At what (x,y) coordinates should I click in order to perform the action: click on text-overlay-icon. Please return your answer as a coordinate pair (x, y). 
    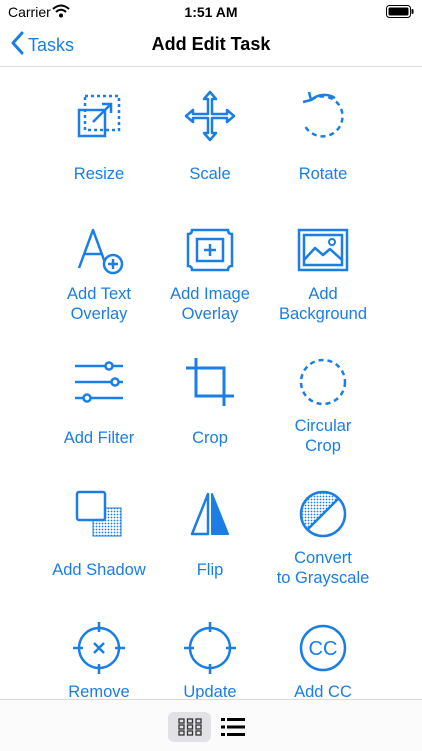
    Looking at the image, I should click on (100, 251).